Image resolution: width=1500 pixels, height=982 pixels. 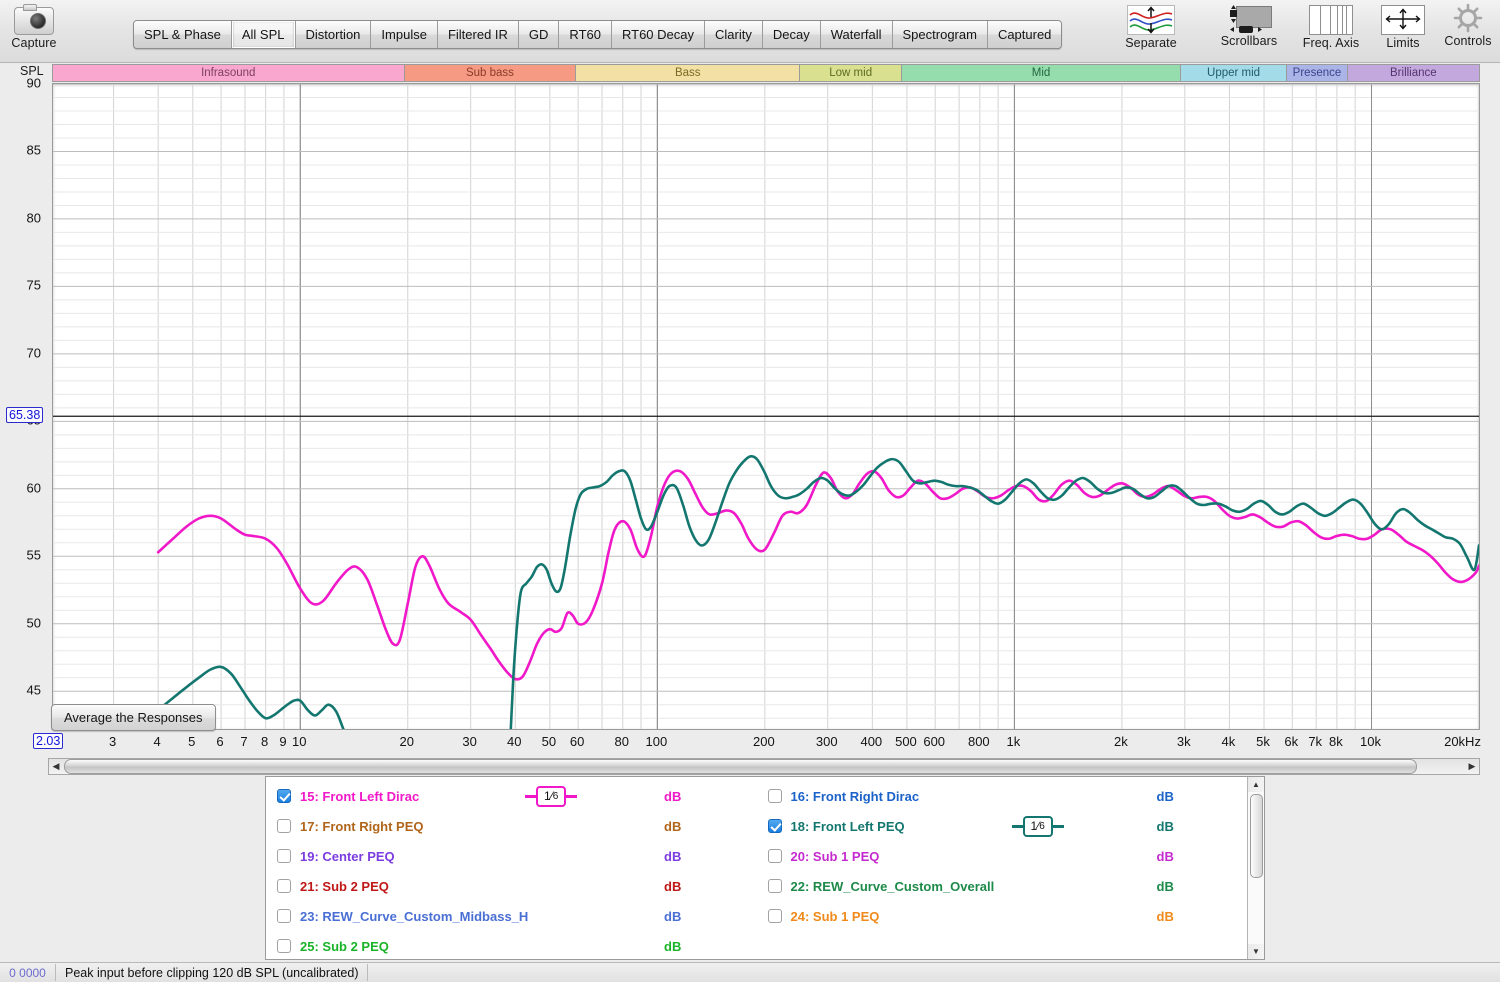 I want to click on tab-captured: Captured, so click(x=1024, y=34).